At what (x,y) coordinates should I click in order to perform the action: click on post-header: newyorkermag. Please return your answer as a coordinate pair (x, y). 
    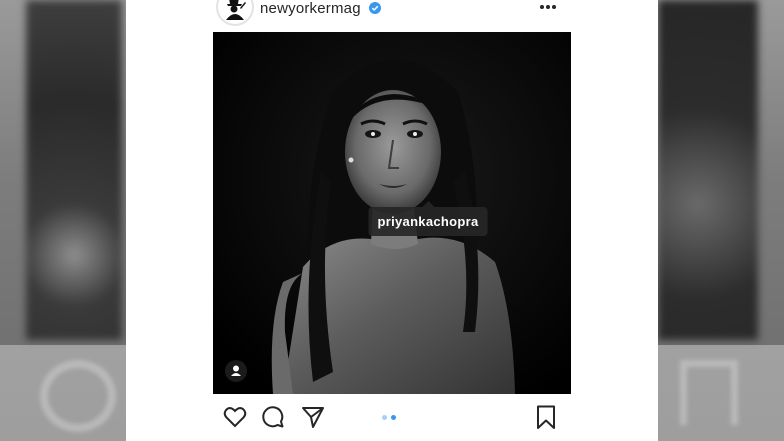
    Looking at the image, I should click on (392, 13).